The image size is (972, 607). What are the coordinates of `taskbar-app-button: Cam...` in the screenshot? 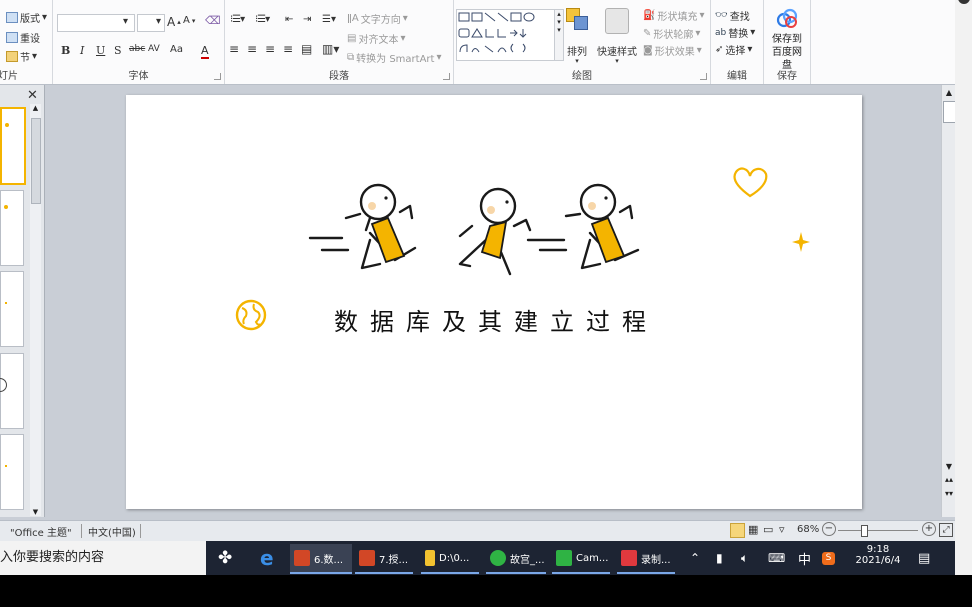 It's located at (581, 559).